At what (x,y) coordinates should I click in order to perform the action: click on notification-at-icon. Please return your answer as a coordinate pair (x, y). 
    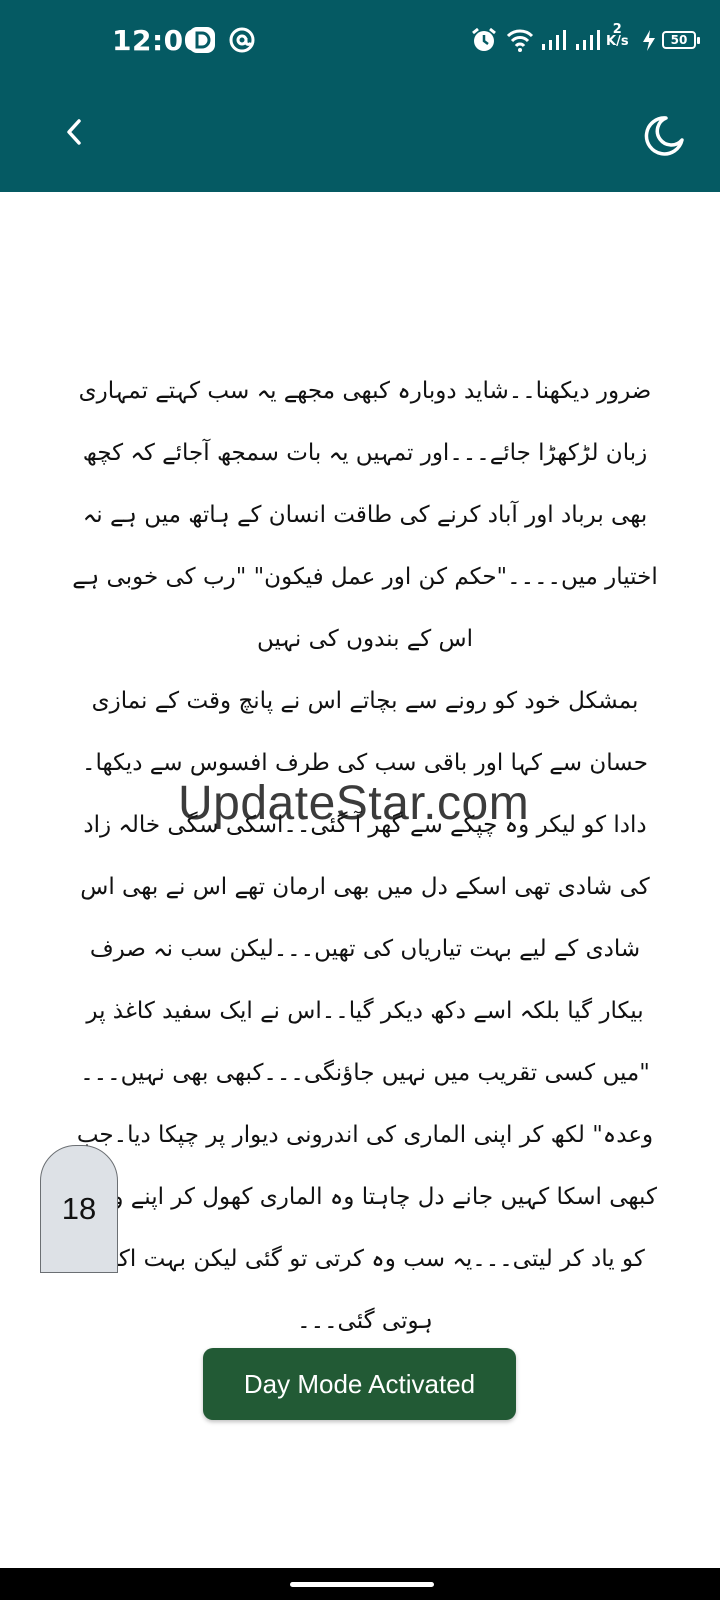
    Looking at the image, I should click on (242, 40).